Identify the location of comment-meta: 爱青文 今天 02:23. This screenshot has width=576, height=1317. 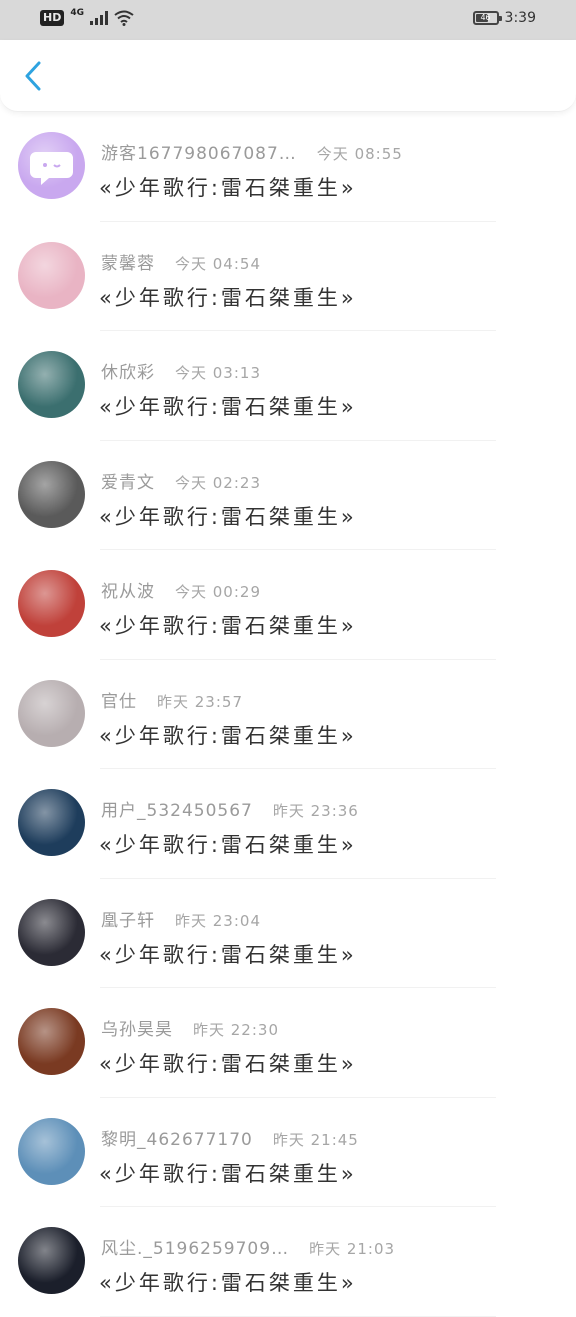
(181, 480).